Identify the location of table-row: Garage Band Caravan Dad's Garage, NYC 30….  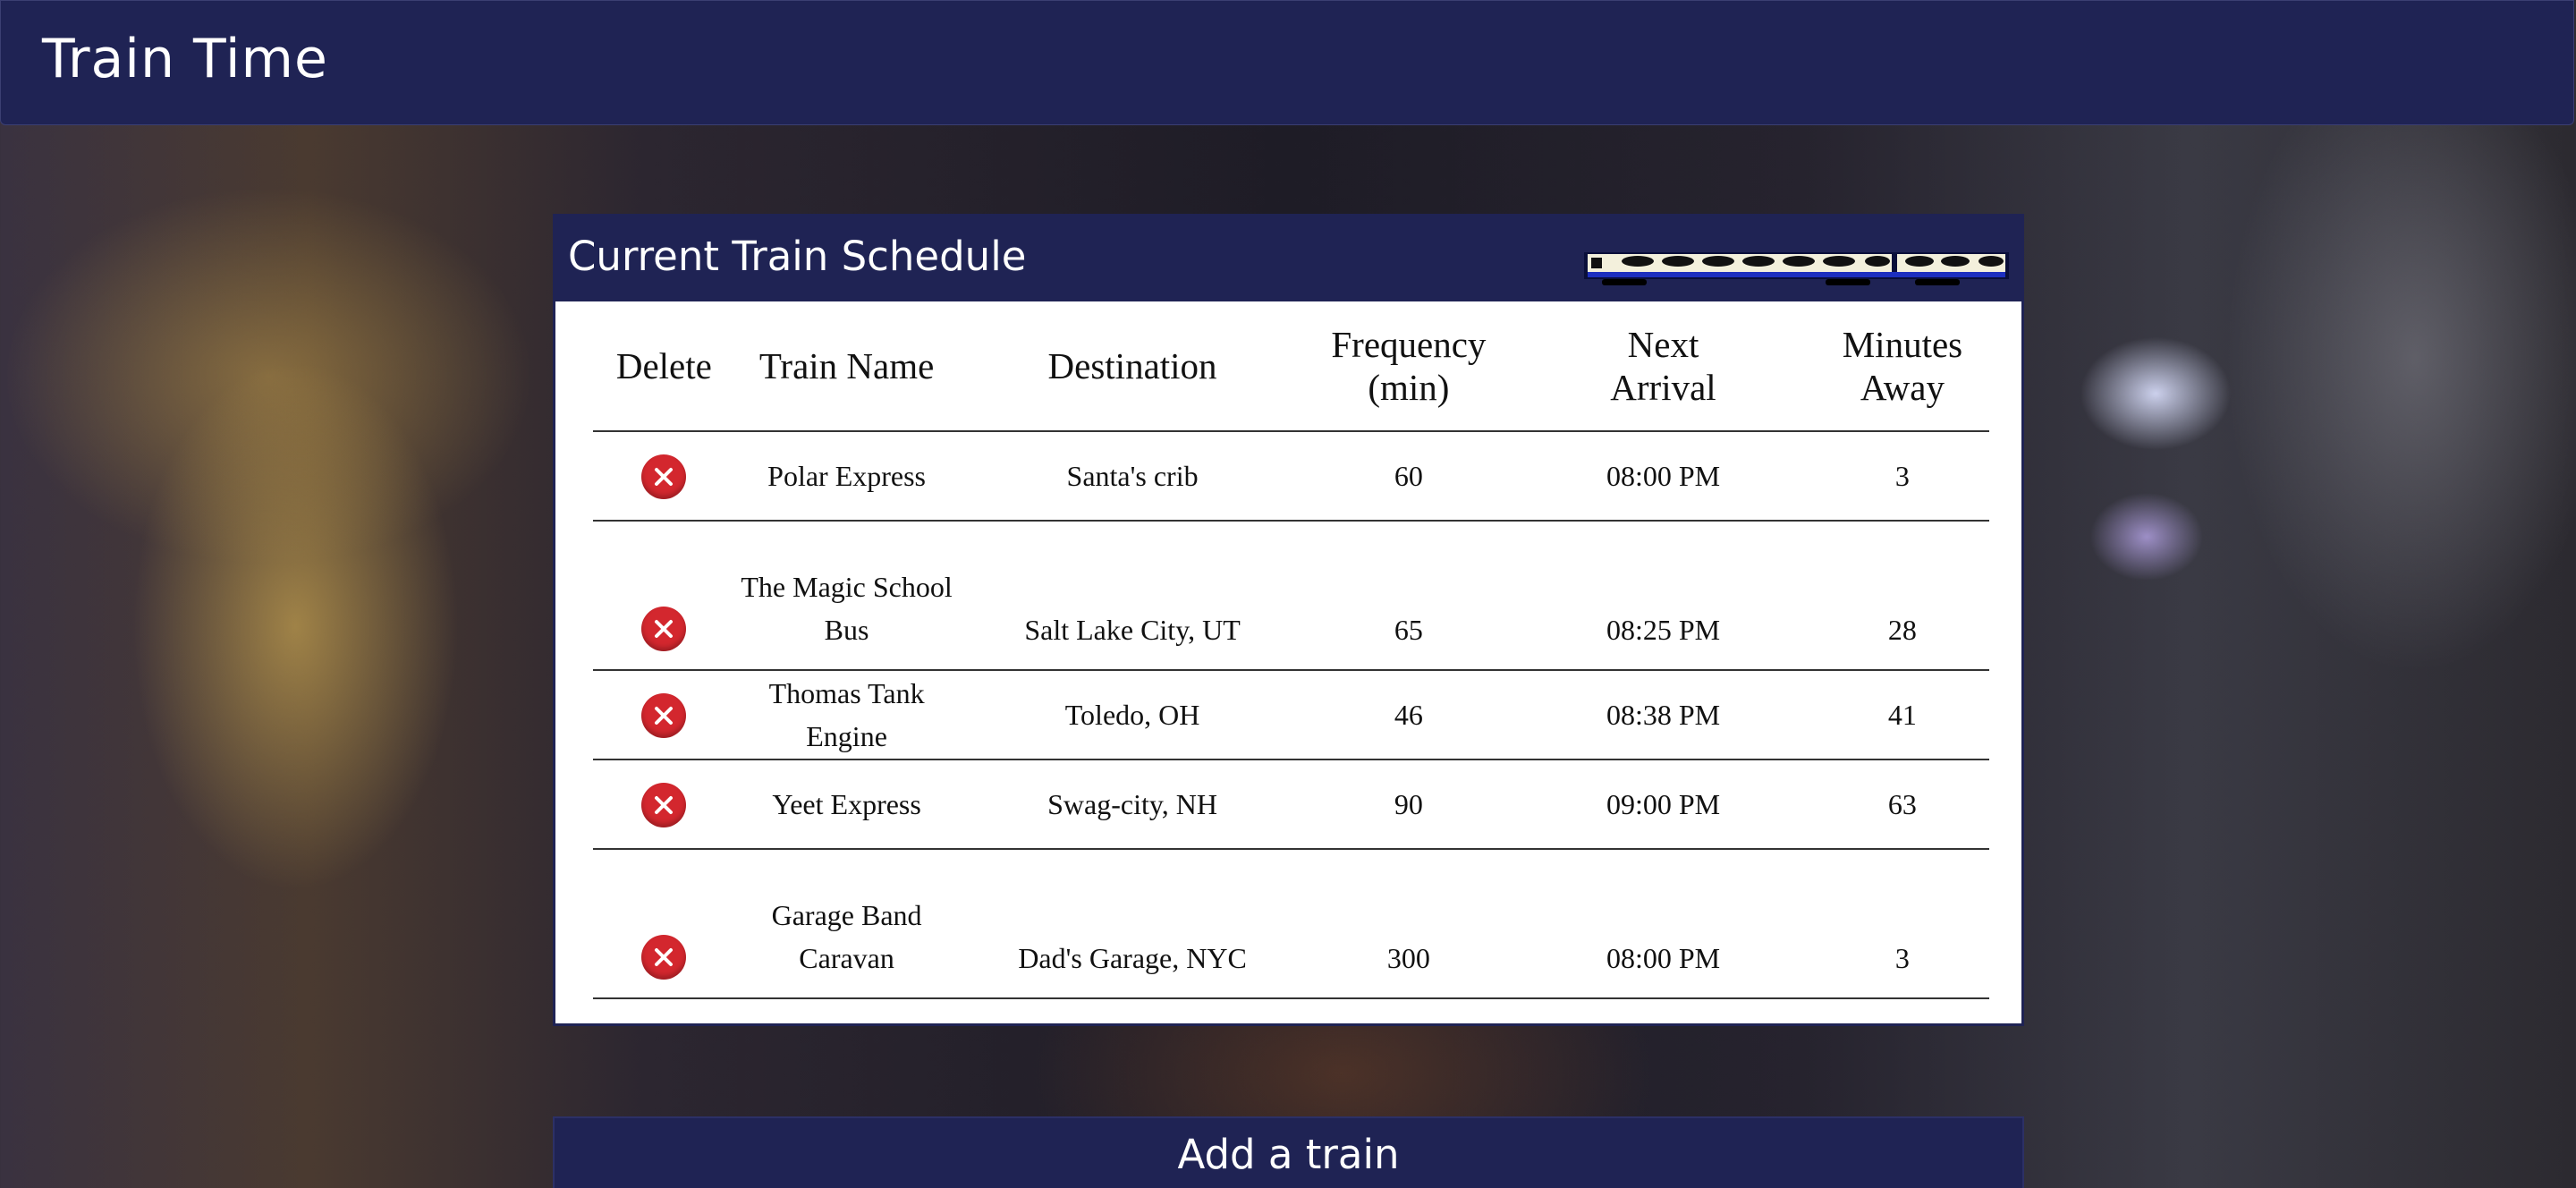
(1291, 924).